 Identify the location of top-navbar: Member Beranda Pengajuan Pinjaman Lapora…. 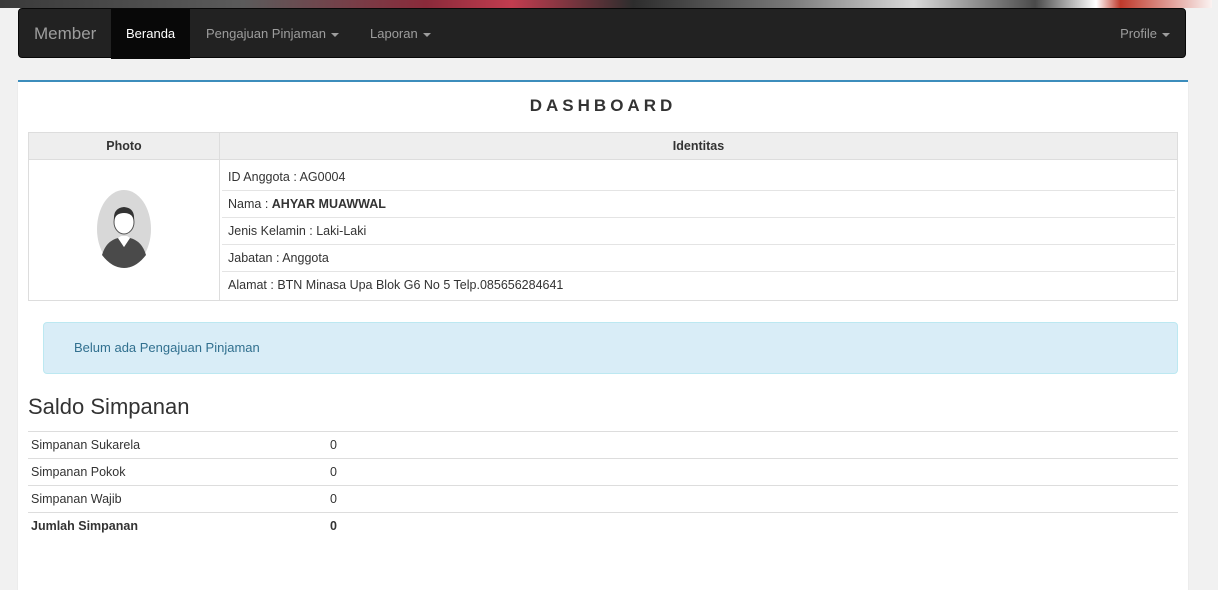
(602, 33).